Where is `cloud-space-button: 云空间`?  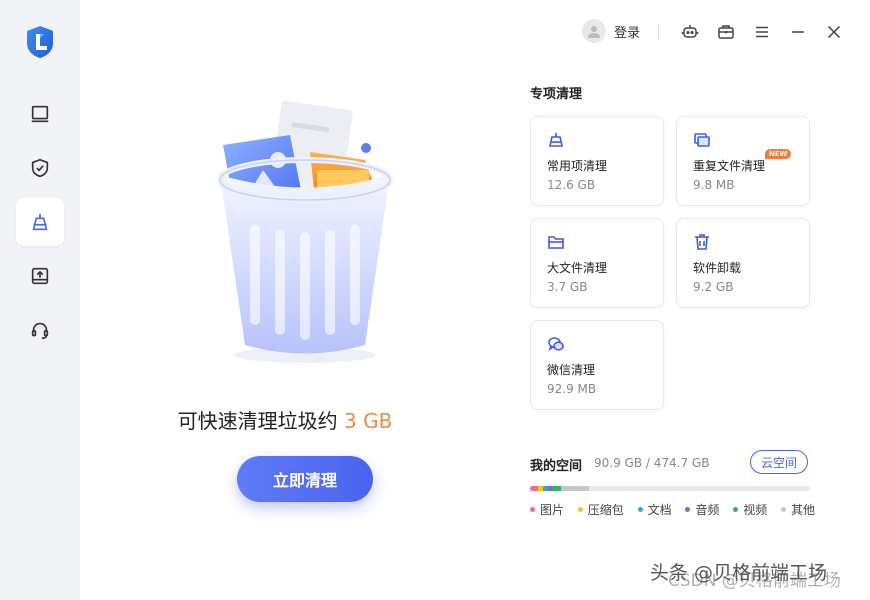
cloud-space-button: 云空间 is located at coordinates (779, 462).